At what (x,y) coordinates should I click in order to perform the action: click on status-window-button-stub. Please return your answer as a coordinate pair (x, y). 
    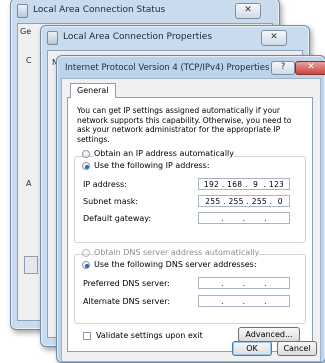
    Looking at the image, I should click on (31, 265).